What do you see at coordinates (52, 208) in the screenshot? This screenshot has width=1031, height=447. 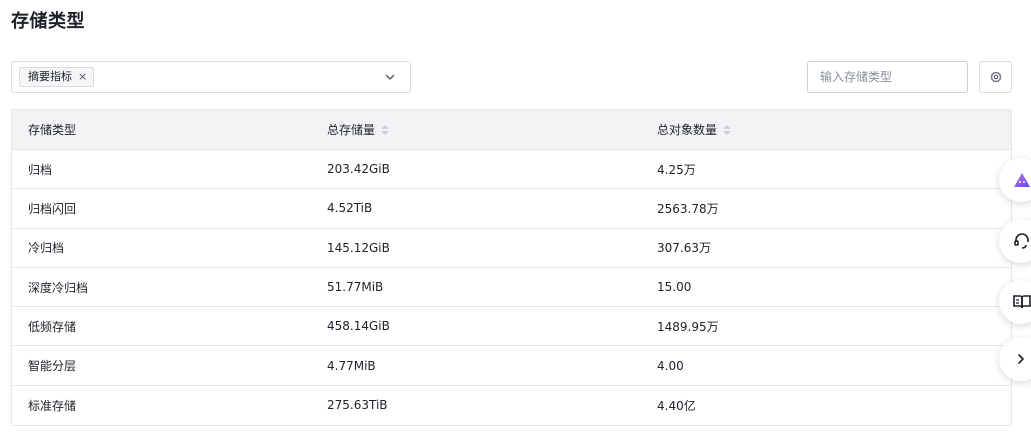 I see `cell-storage-type: 归档闪回` at bounding box center [52, 208].